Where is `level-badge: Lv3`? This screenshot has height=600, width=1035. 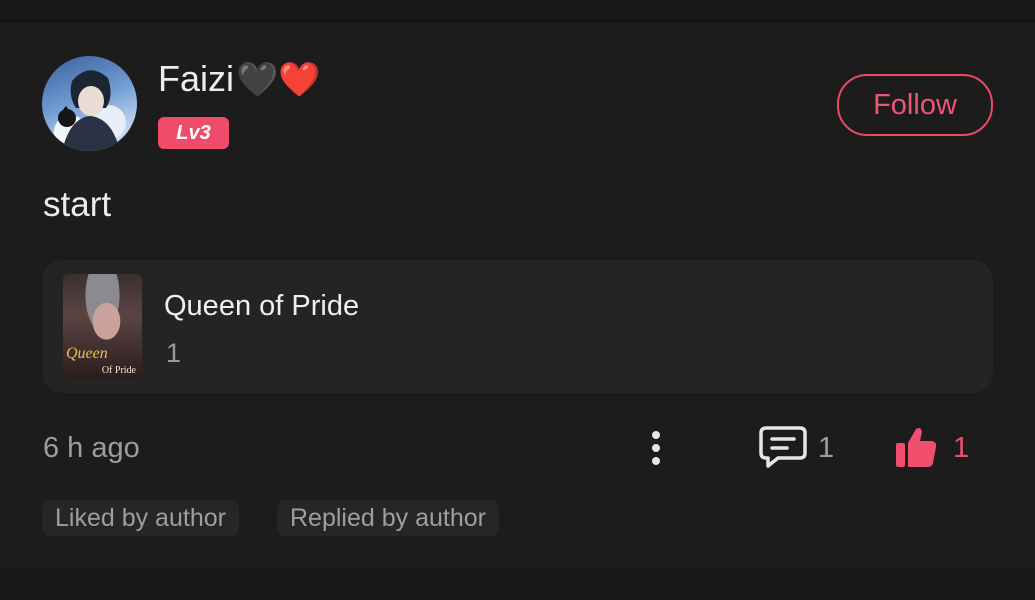
level-badge: Lv3 is located at coordinates (193, 133).